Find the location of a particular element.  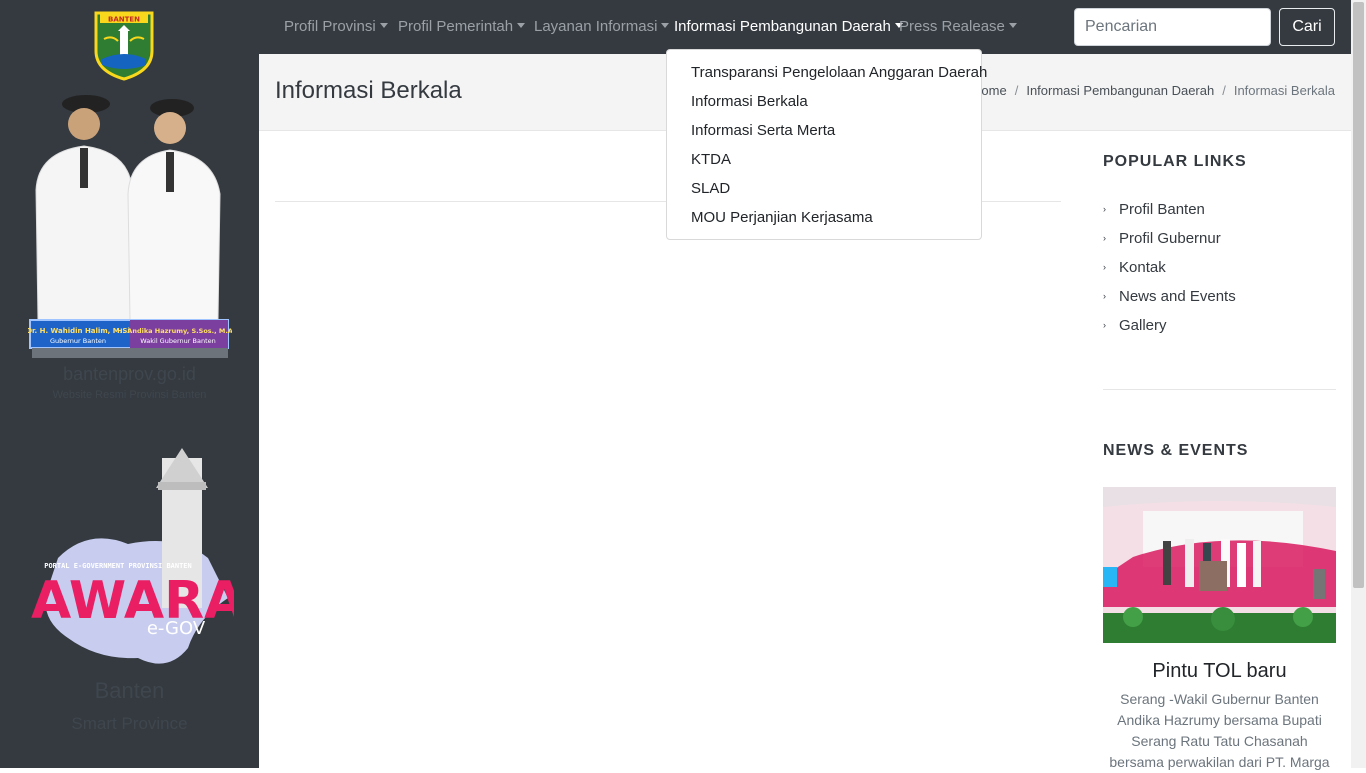

breadcrumb-section-link: Informasi Pembangunan Daerah is located at coordinates (1120, 90).